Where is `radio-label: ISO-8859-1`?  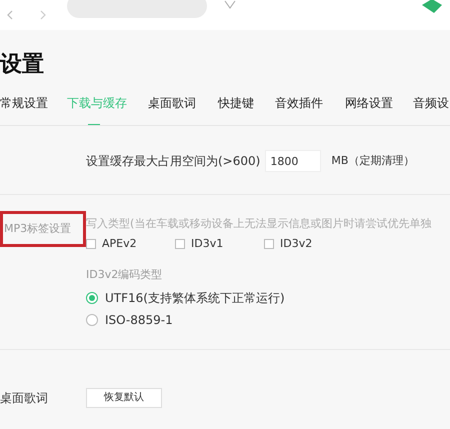 radio-label: ISO-8859-1 is located at coordinates (139, 320).